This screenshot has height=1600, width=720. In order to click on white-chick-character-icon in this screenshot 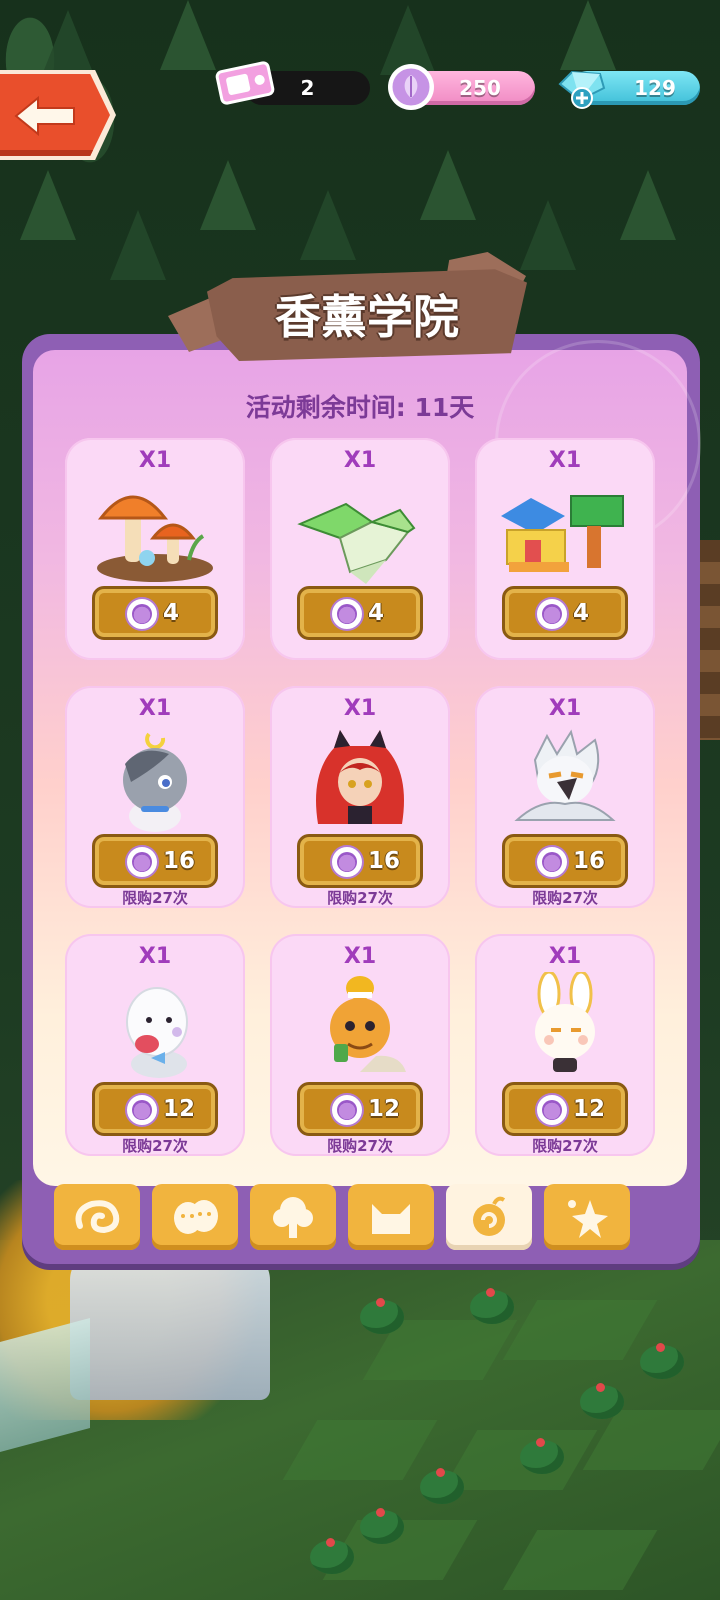, I will do `click(157, 1032)`.